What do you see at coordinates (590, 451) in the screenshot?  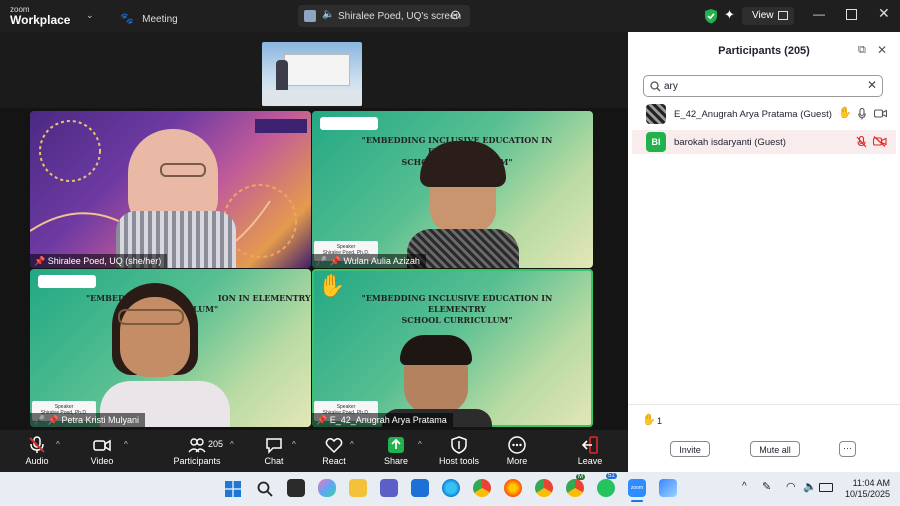 I see `leave-button: Leave` at bounding box center [590, 451].